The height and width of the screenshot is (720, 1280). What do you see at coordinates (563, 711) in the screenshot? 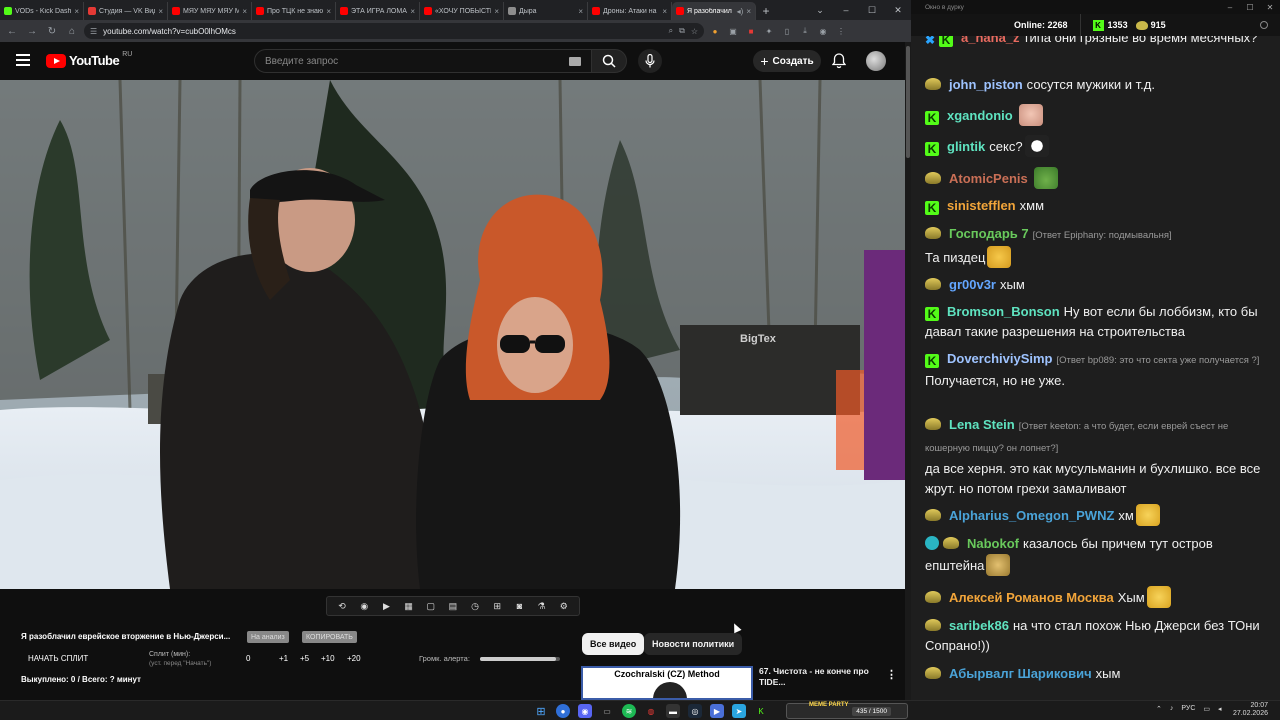
I see `chrome-icon: ●` at bounding box center [563, 711].